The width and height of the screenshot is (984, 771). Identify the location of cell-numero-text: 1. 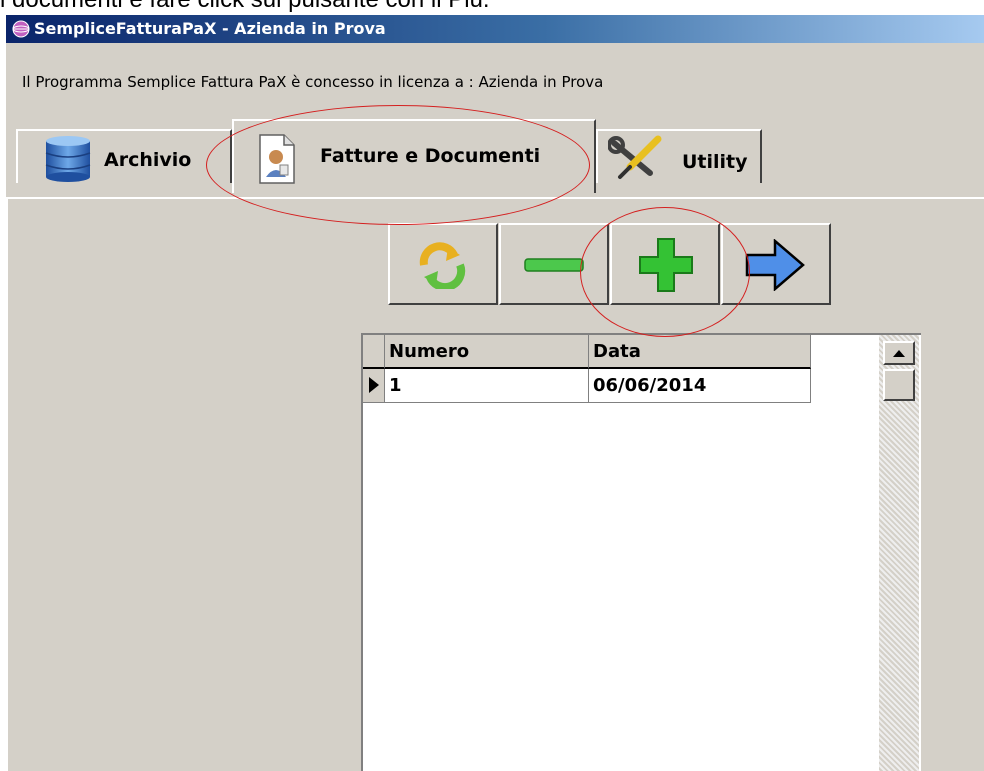
(395, 385).